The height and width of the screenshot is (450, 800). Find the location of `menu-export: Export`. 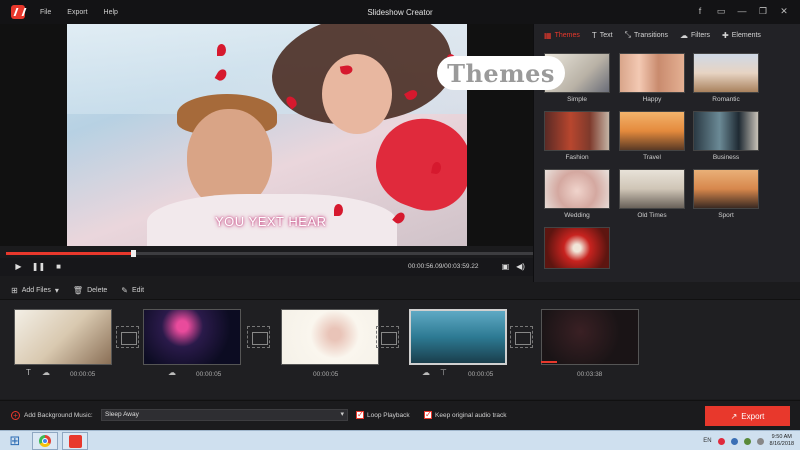

menu-export: Export is located at coordinates (77, 12).